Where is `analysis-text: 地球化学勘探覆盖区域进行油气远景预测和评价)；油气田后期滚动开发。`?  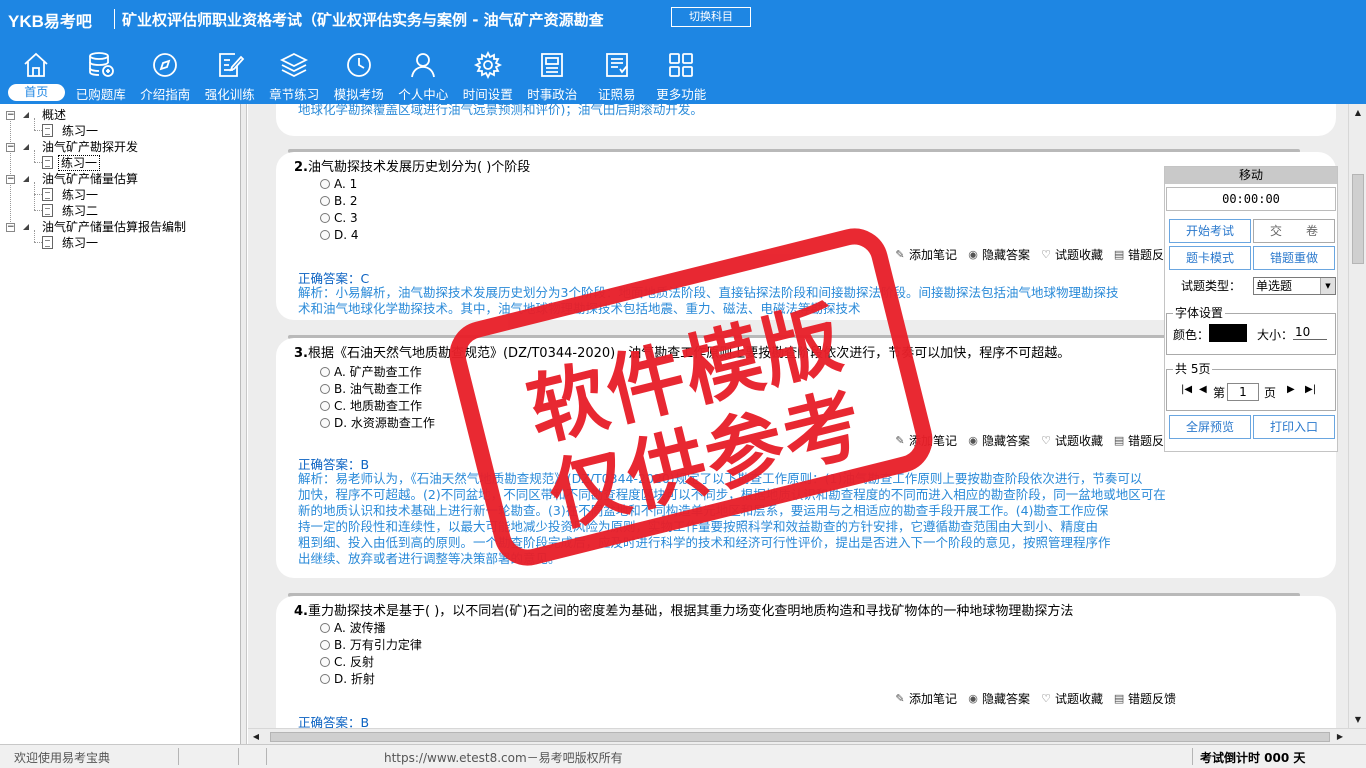
analysis-text: 地球化学勘探覆盖区域进行油气远景预测和评价)；油气田后期滚动开发。 is located at coordinates (500, 110).